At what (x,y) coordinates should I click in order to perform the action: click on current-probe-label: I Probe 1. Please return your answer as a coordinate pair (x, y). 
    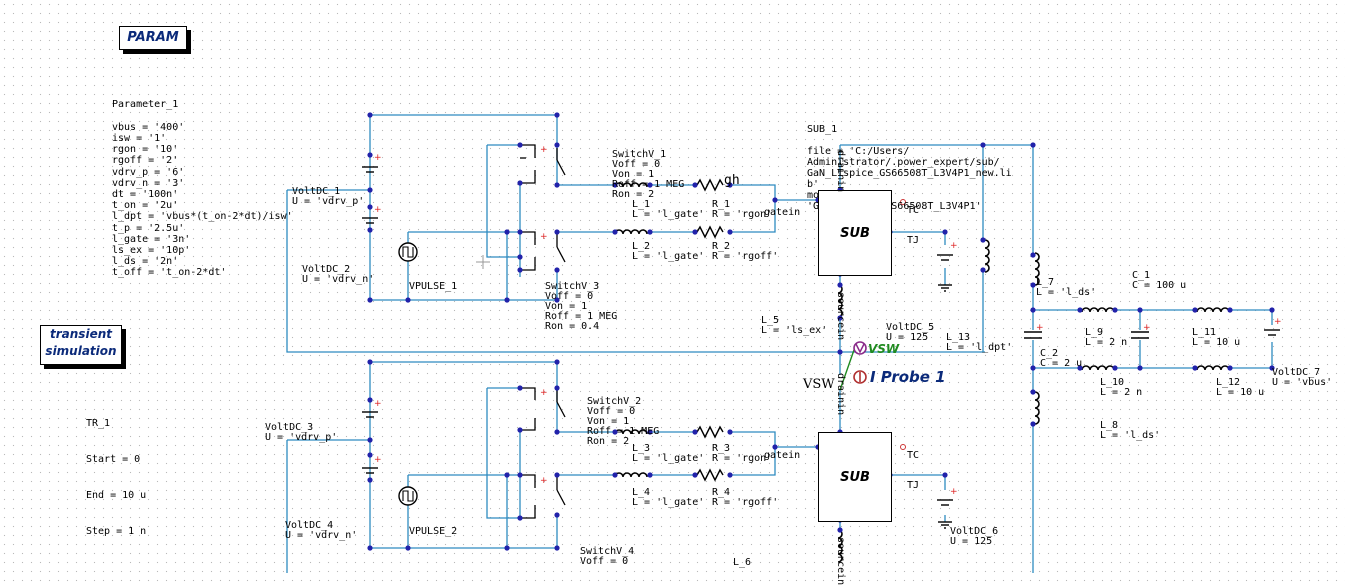
    Looking at the image, I should click on (908, 377).